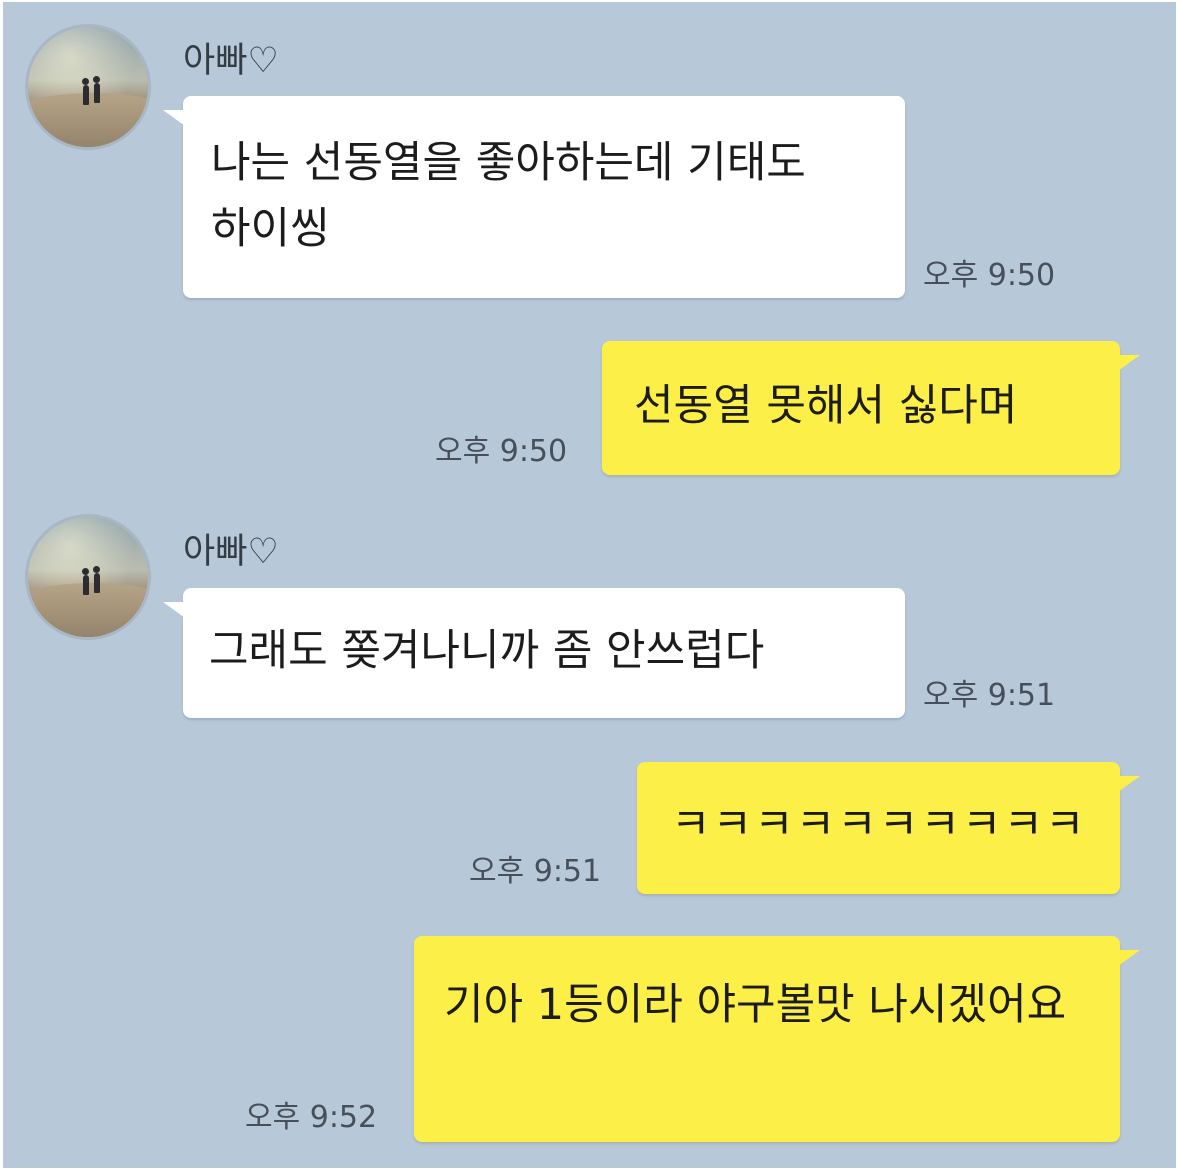  I want to click on message-text: ㅋㅋㅋㅋㅋㅋㅋㅋㅋㅋ, so click(879, 825).